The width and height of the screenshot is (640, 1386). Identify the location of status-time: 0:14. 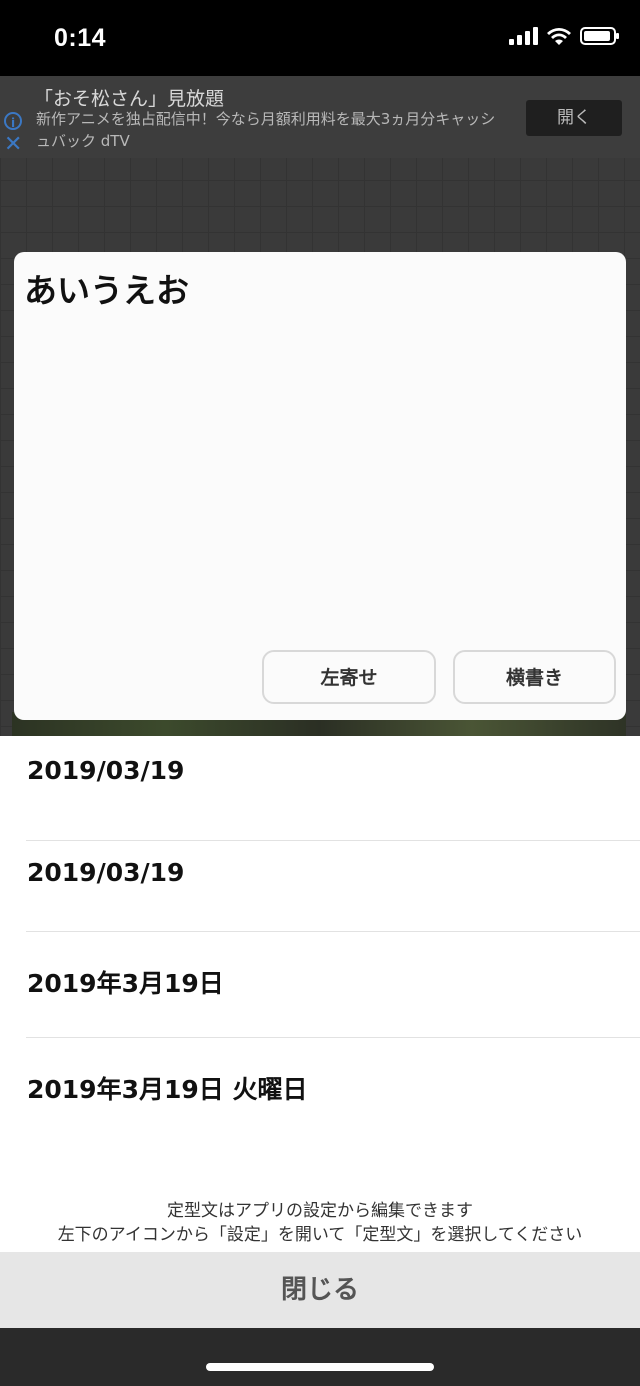
(80, 38).